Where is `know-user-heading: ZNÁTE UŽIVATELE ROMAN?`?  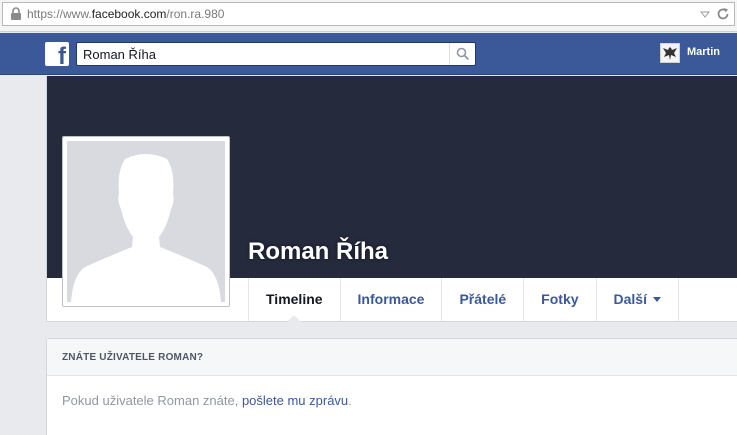
know-user-heading: ZNÁTE UŽIVATELE ROMAN? is located at coordinates (392, 357).